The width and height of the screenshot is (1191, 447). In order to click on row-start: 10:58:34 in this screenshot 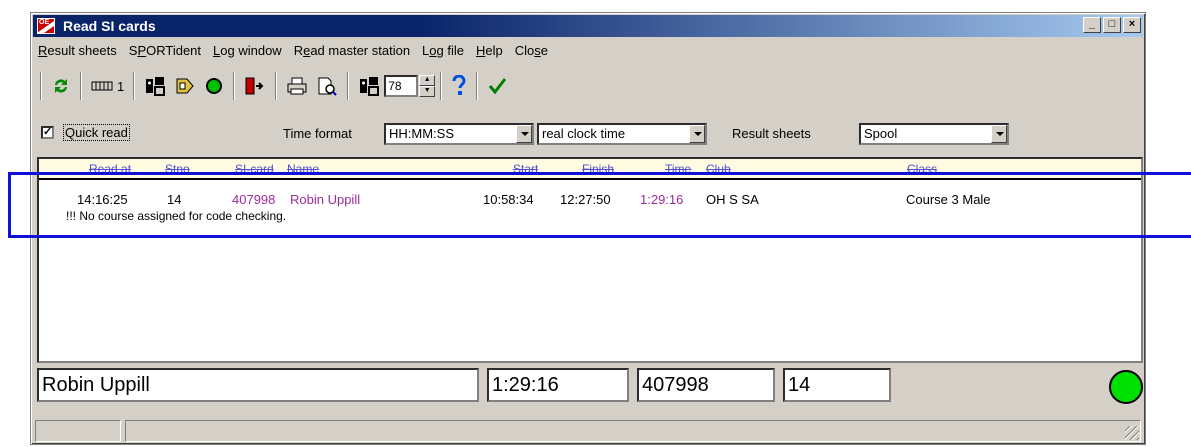, I will do `click(508, 199)`.